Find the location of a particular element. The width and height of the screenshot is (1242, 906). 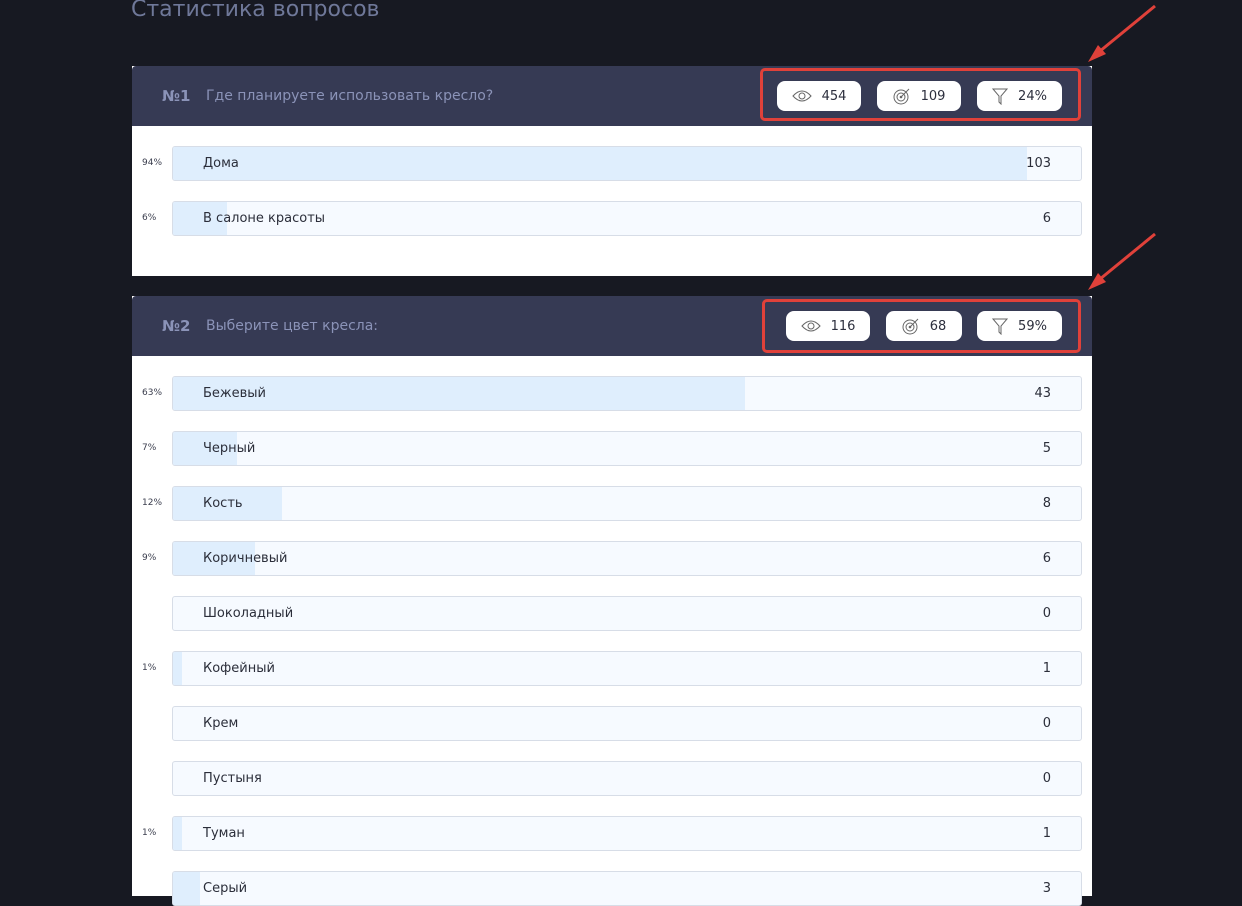

option-bar: Крем 0 is located at coordinates (627, 723).